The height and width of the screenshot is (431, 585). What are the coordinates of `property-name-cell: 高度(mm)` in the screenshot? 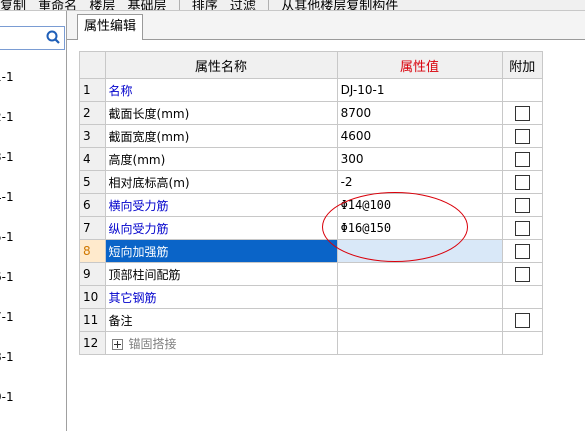 It's located at (221, 159).